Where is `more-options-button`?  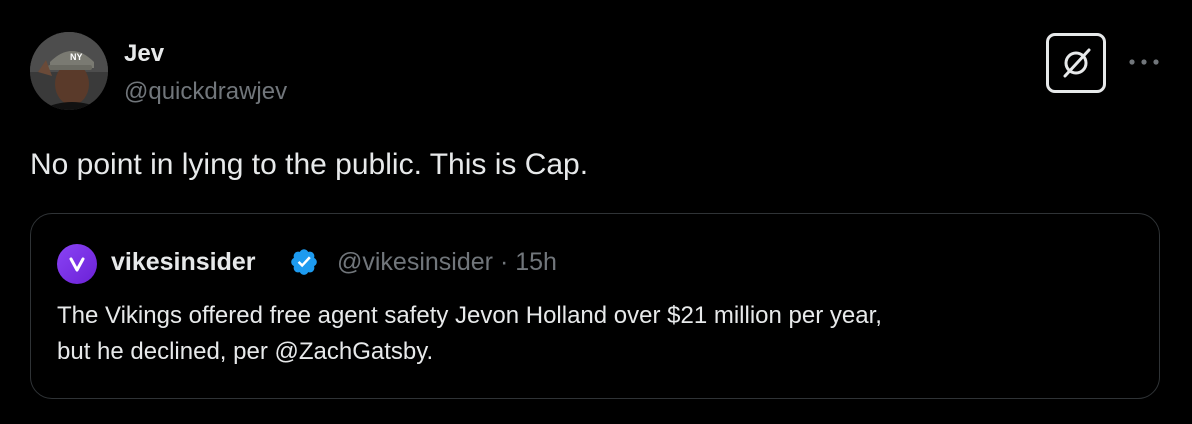 more-options-button is located at coordinates (1144, 62).